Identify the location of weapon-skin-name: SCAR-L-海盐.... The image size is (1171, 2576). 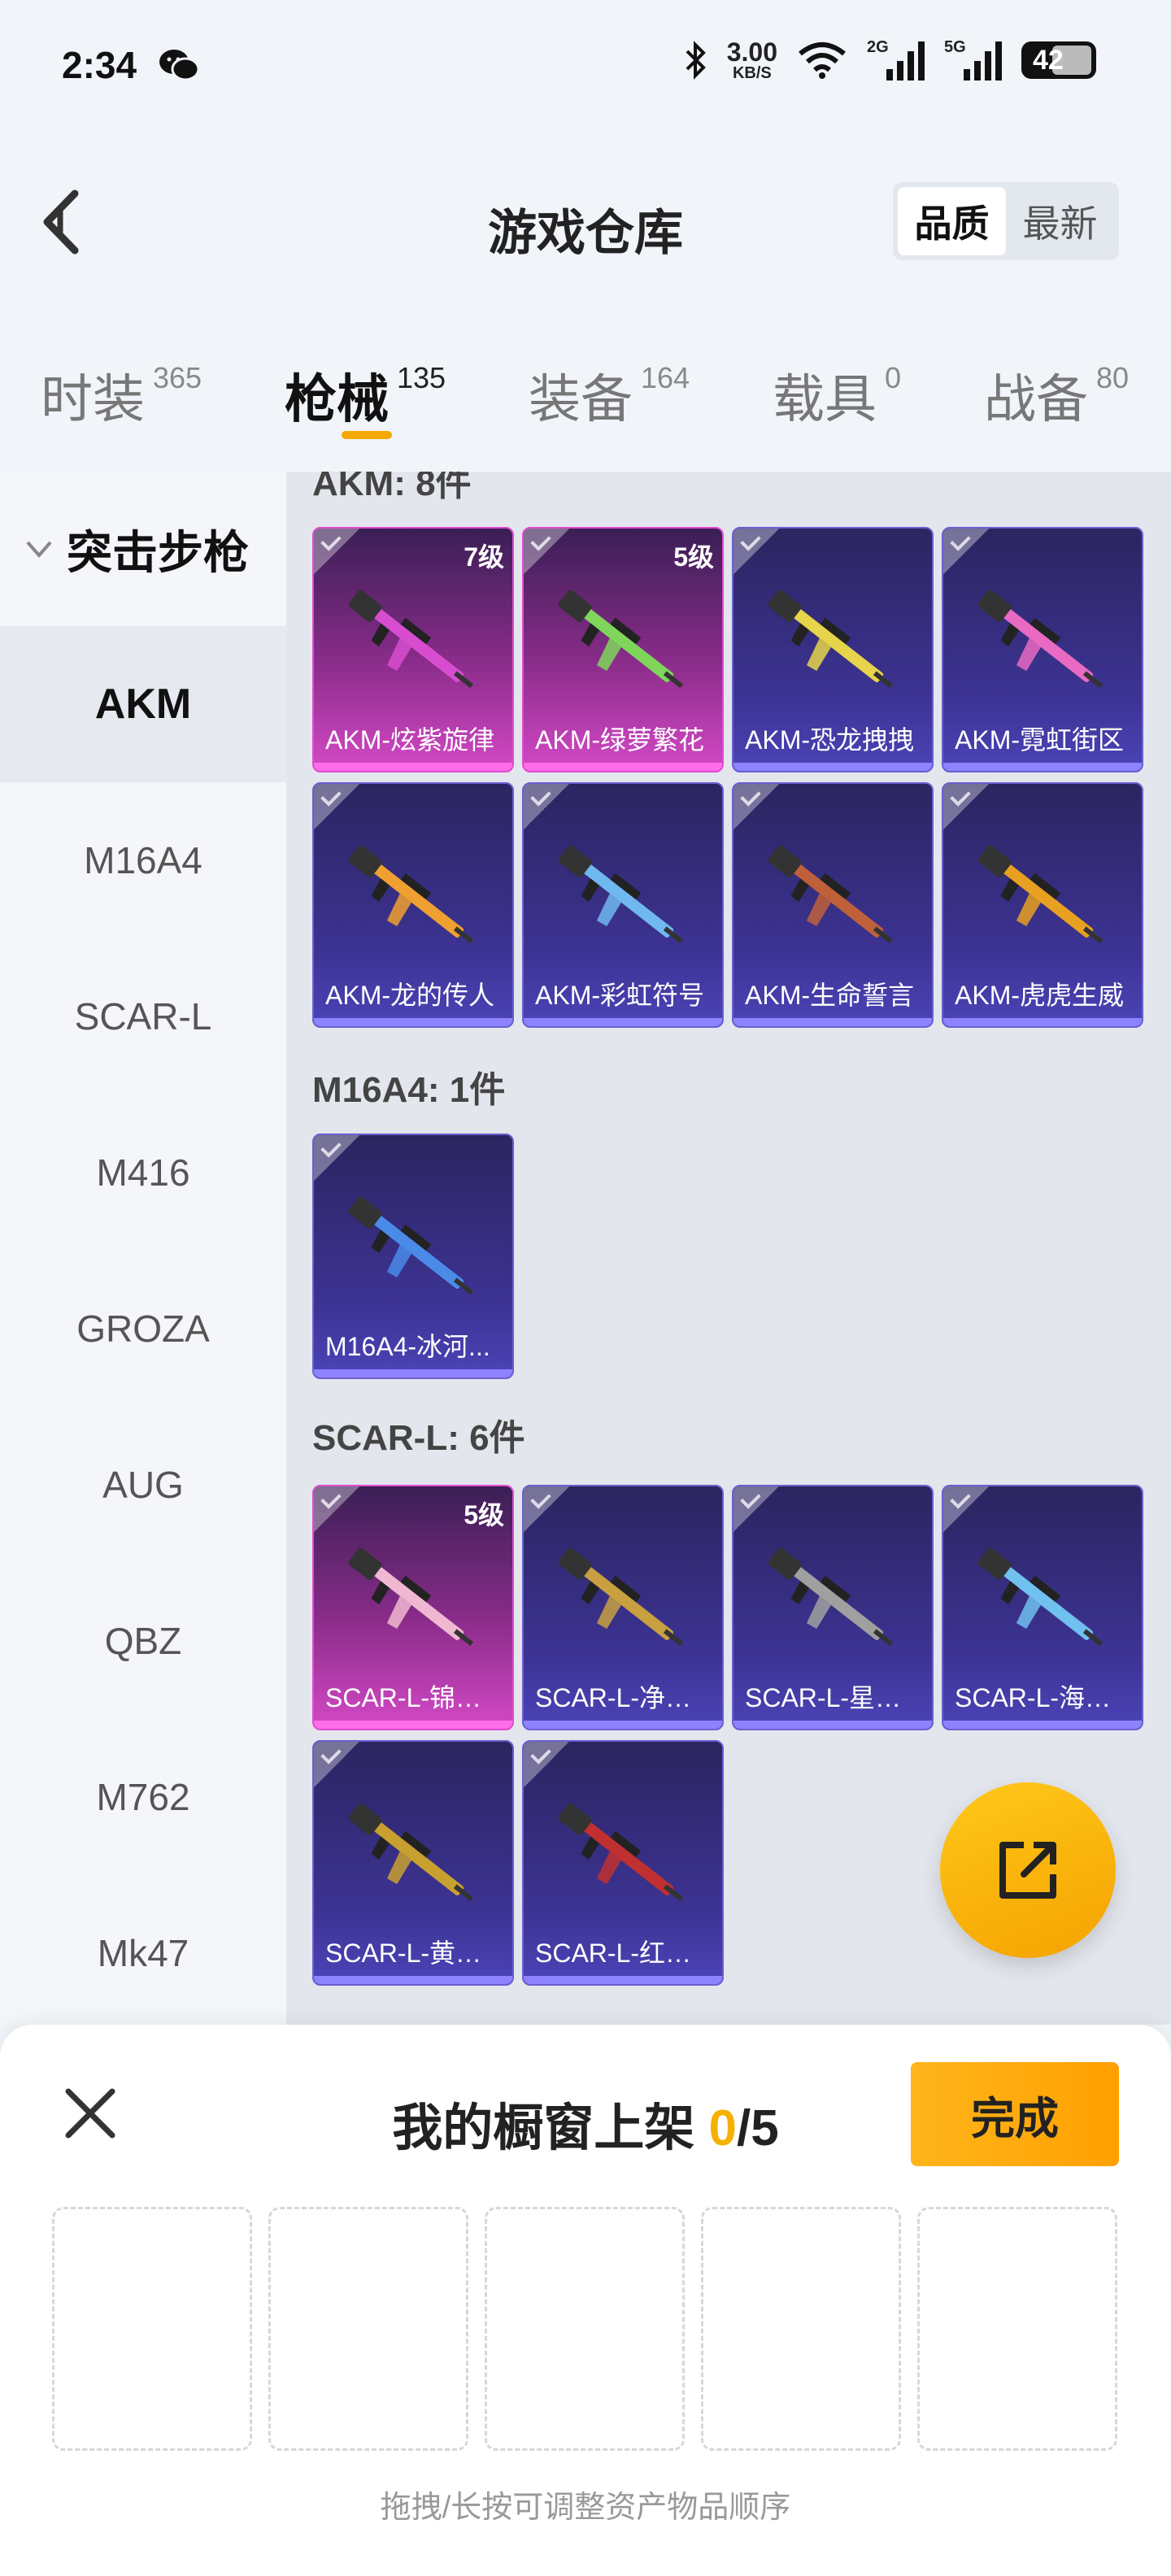
(1044, 1697).